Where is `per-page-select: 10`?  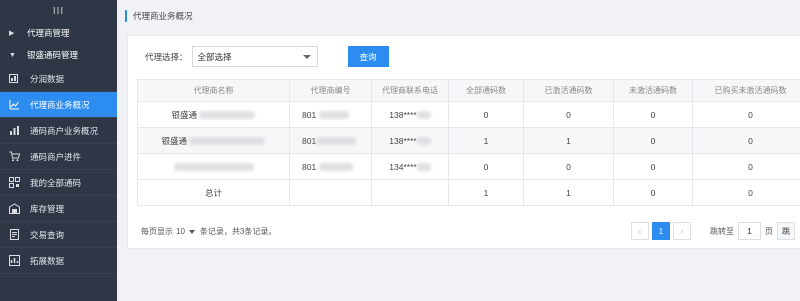
per-page-select: 10 is located at coordinates (180, 231).